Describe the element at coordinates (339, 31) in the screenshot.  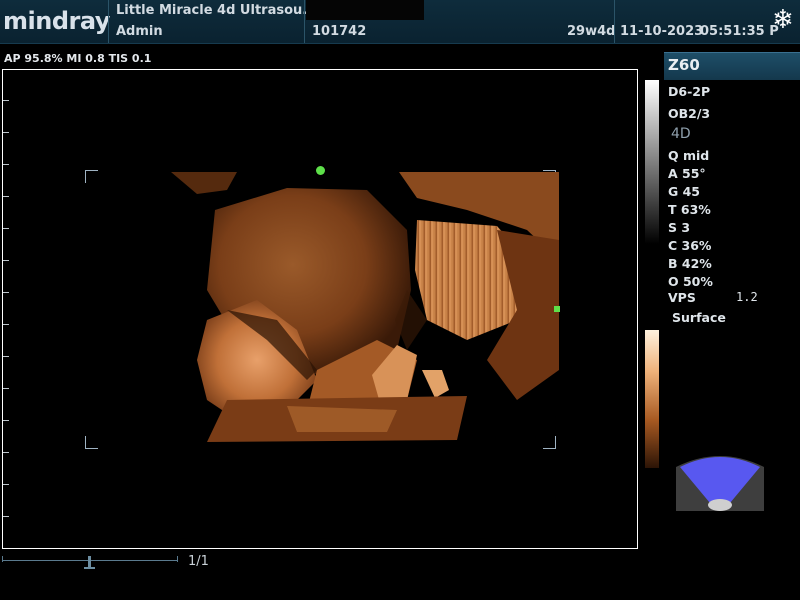
I see `patient-id: 101742` at that location.